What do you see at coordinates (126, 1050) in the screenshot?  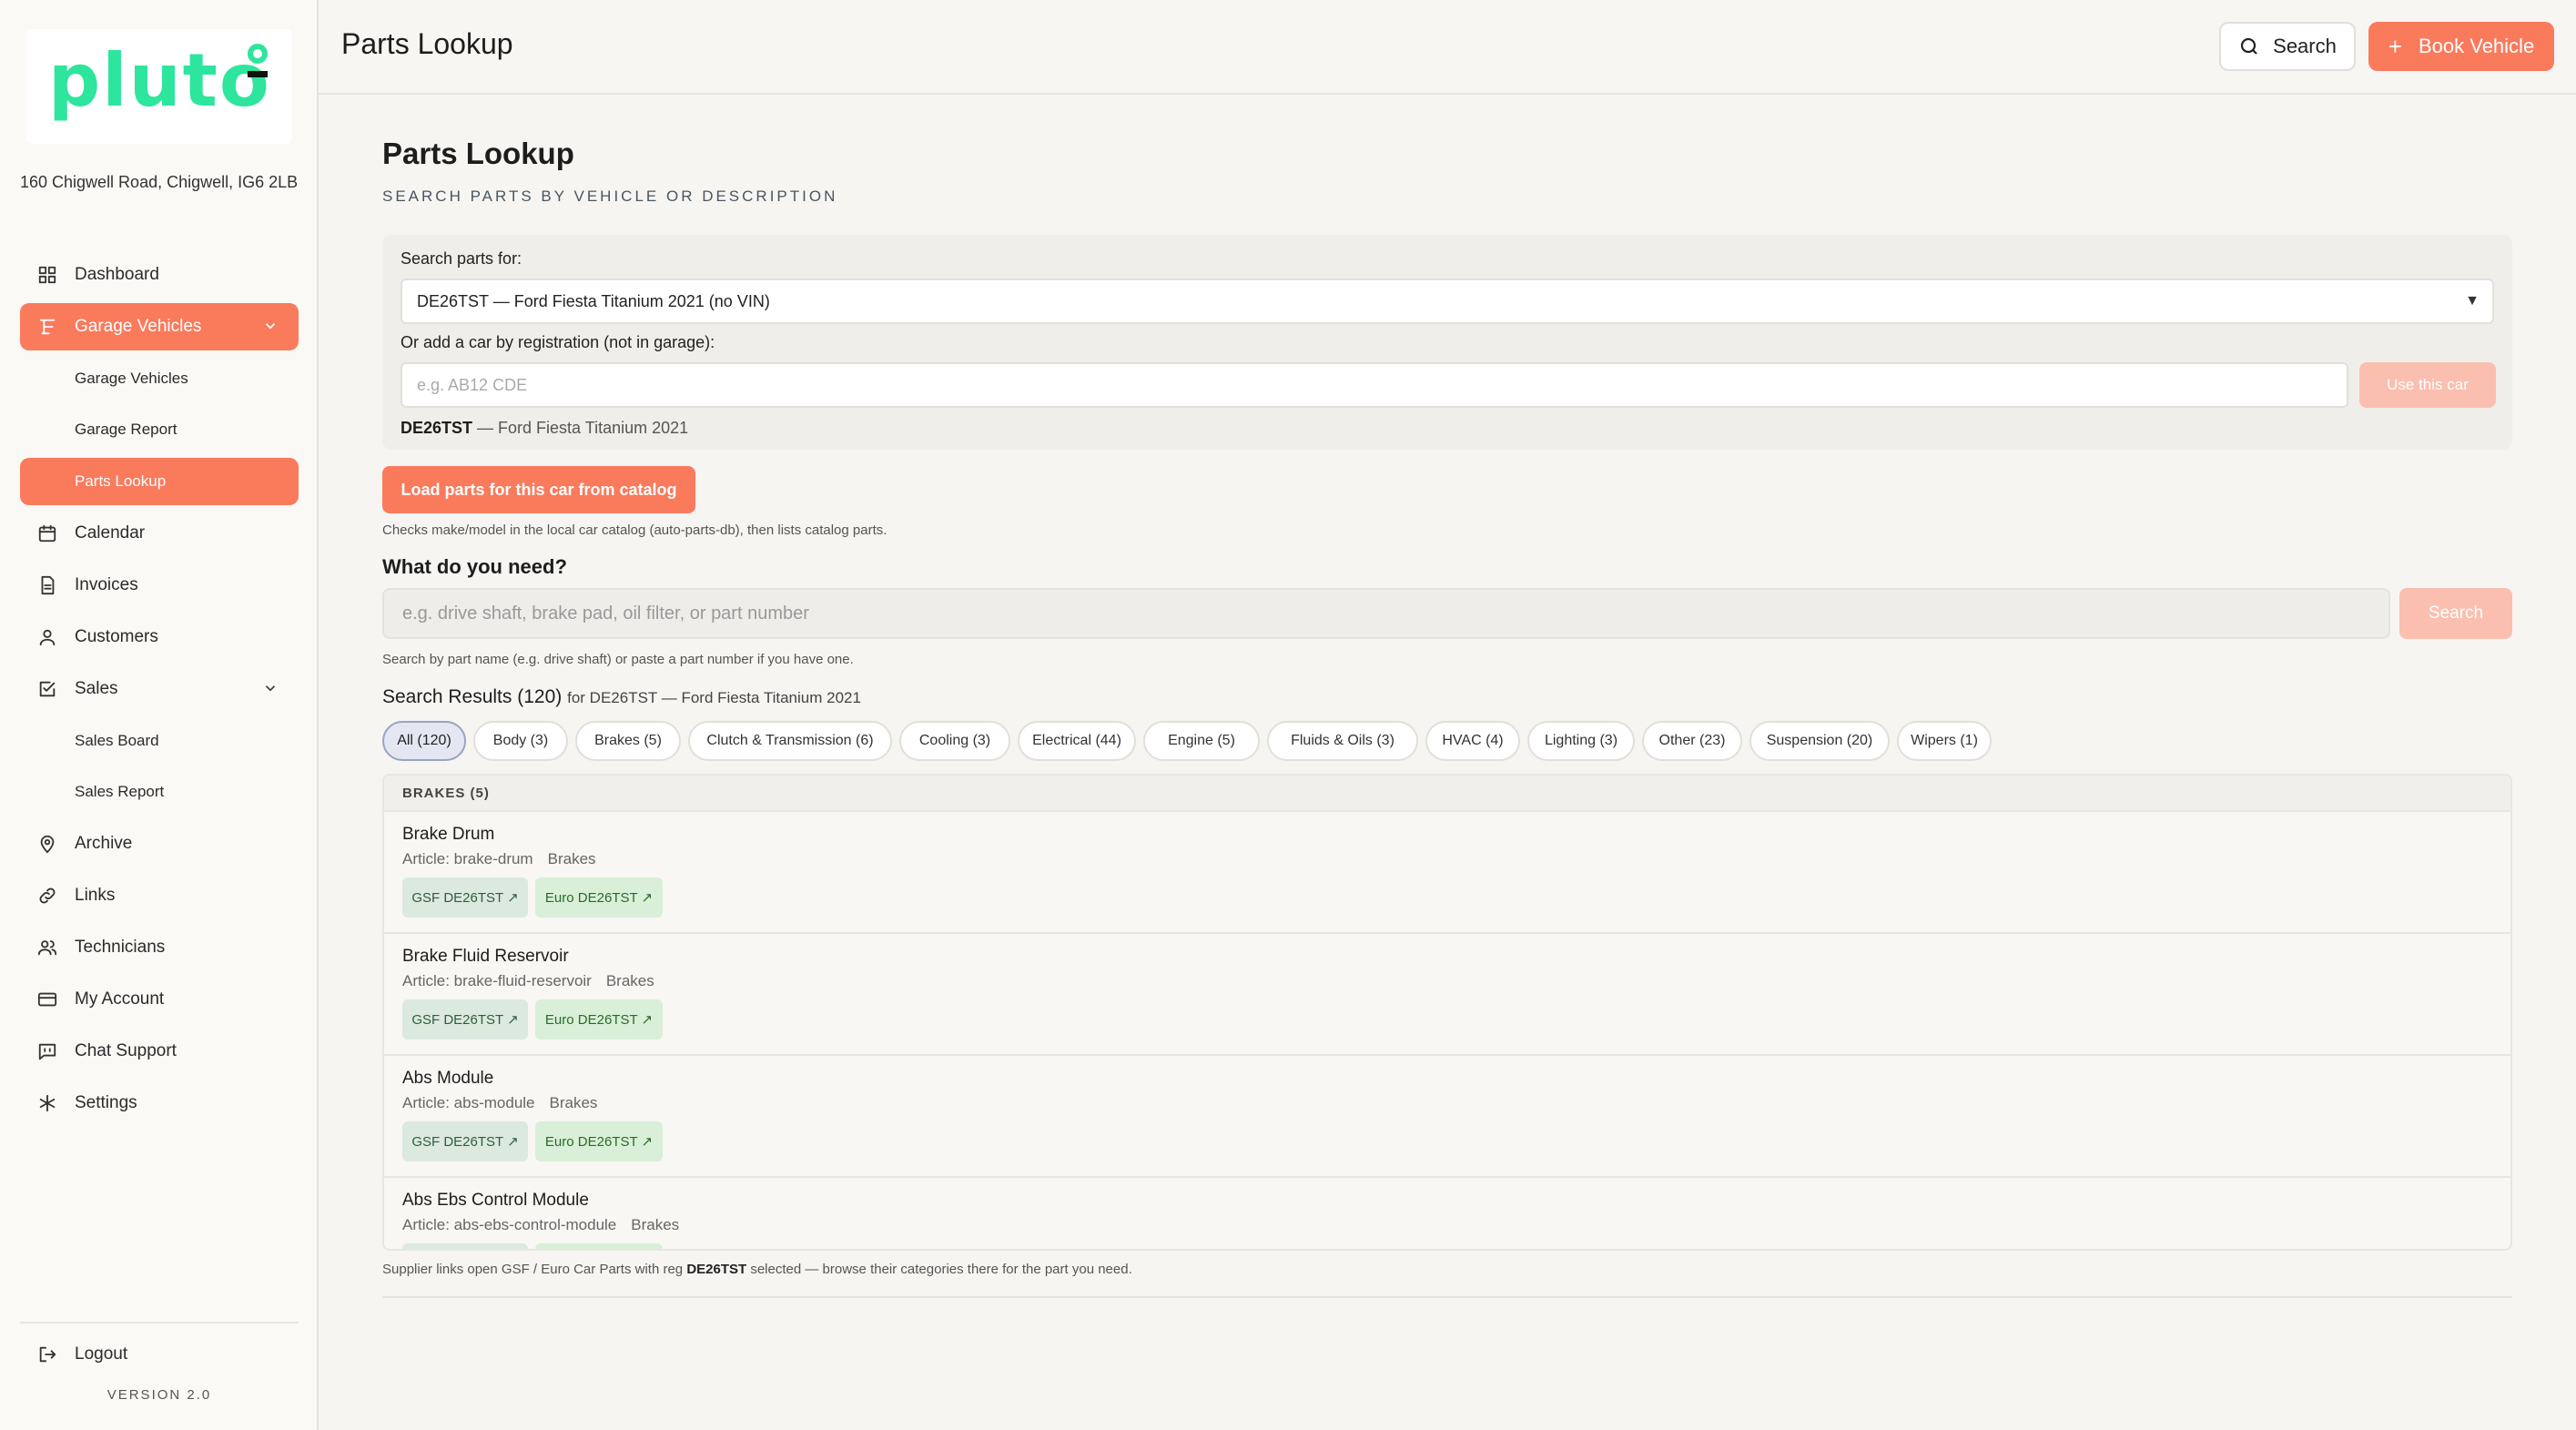 I see `sidebar-item-label: Chat Support` at bounding box center [126, 1050].